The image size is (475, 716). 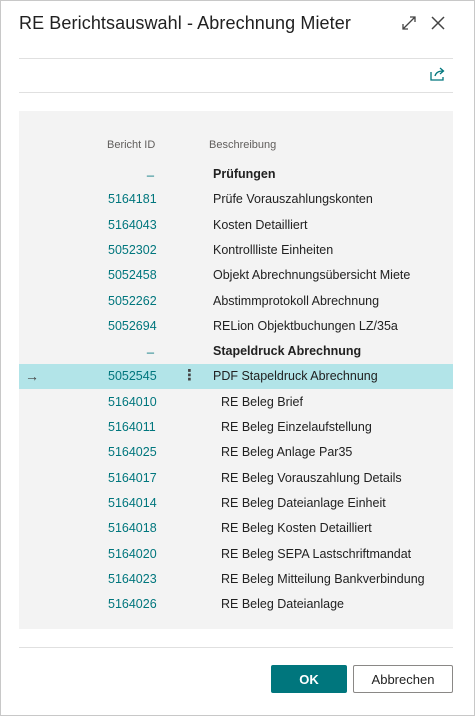 What do you see at coordinates (312, 275) in the screenshot?
I see `description-cell: Objekt Abrechnungsübersicht Miete` at bounding box center [312, 275].